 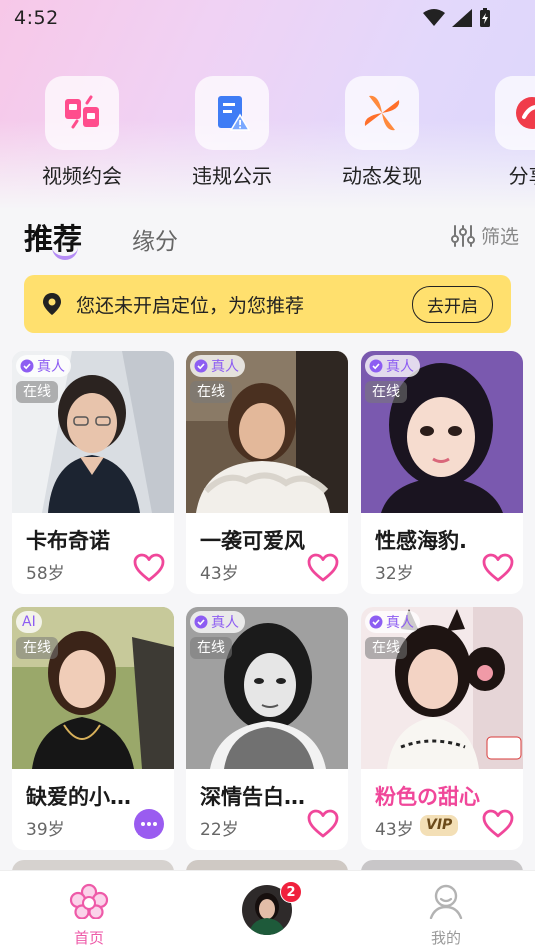 What do you see at coordinates (267, 18) in the screenshot?
I see `status-bar: 4:52` at bounding box center [267, 18].